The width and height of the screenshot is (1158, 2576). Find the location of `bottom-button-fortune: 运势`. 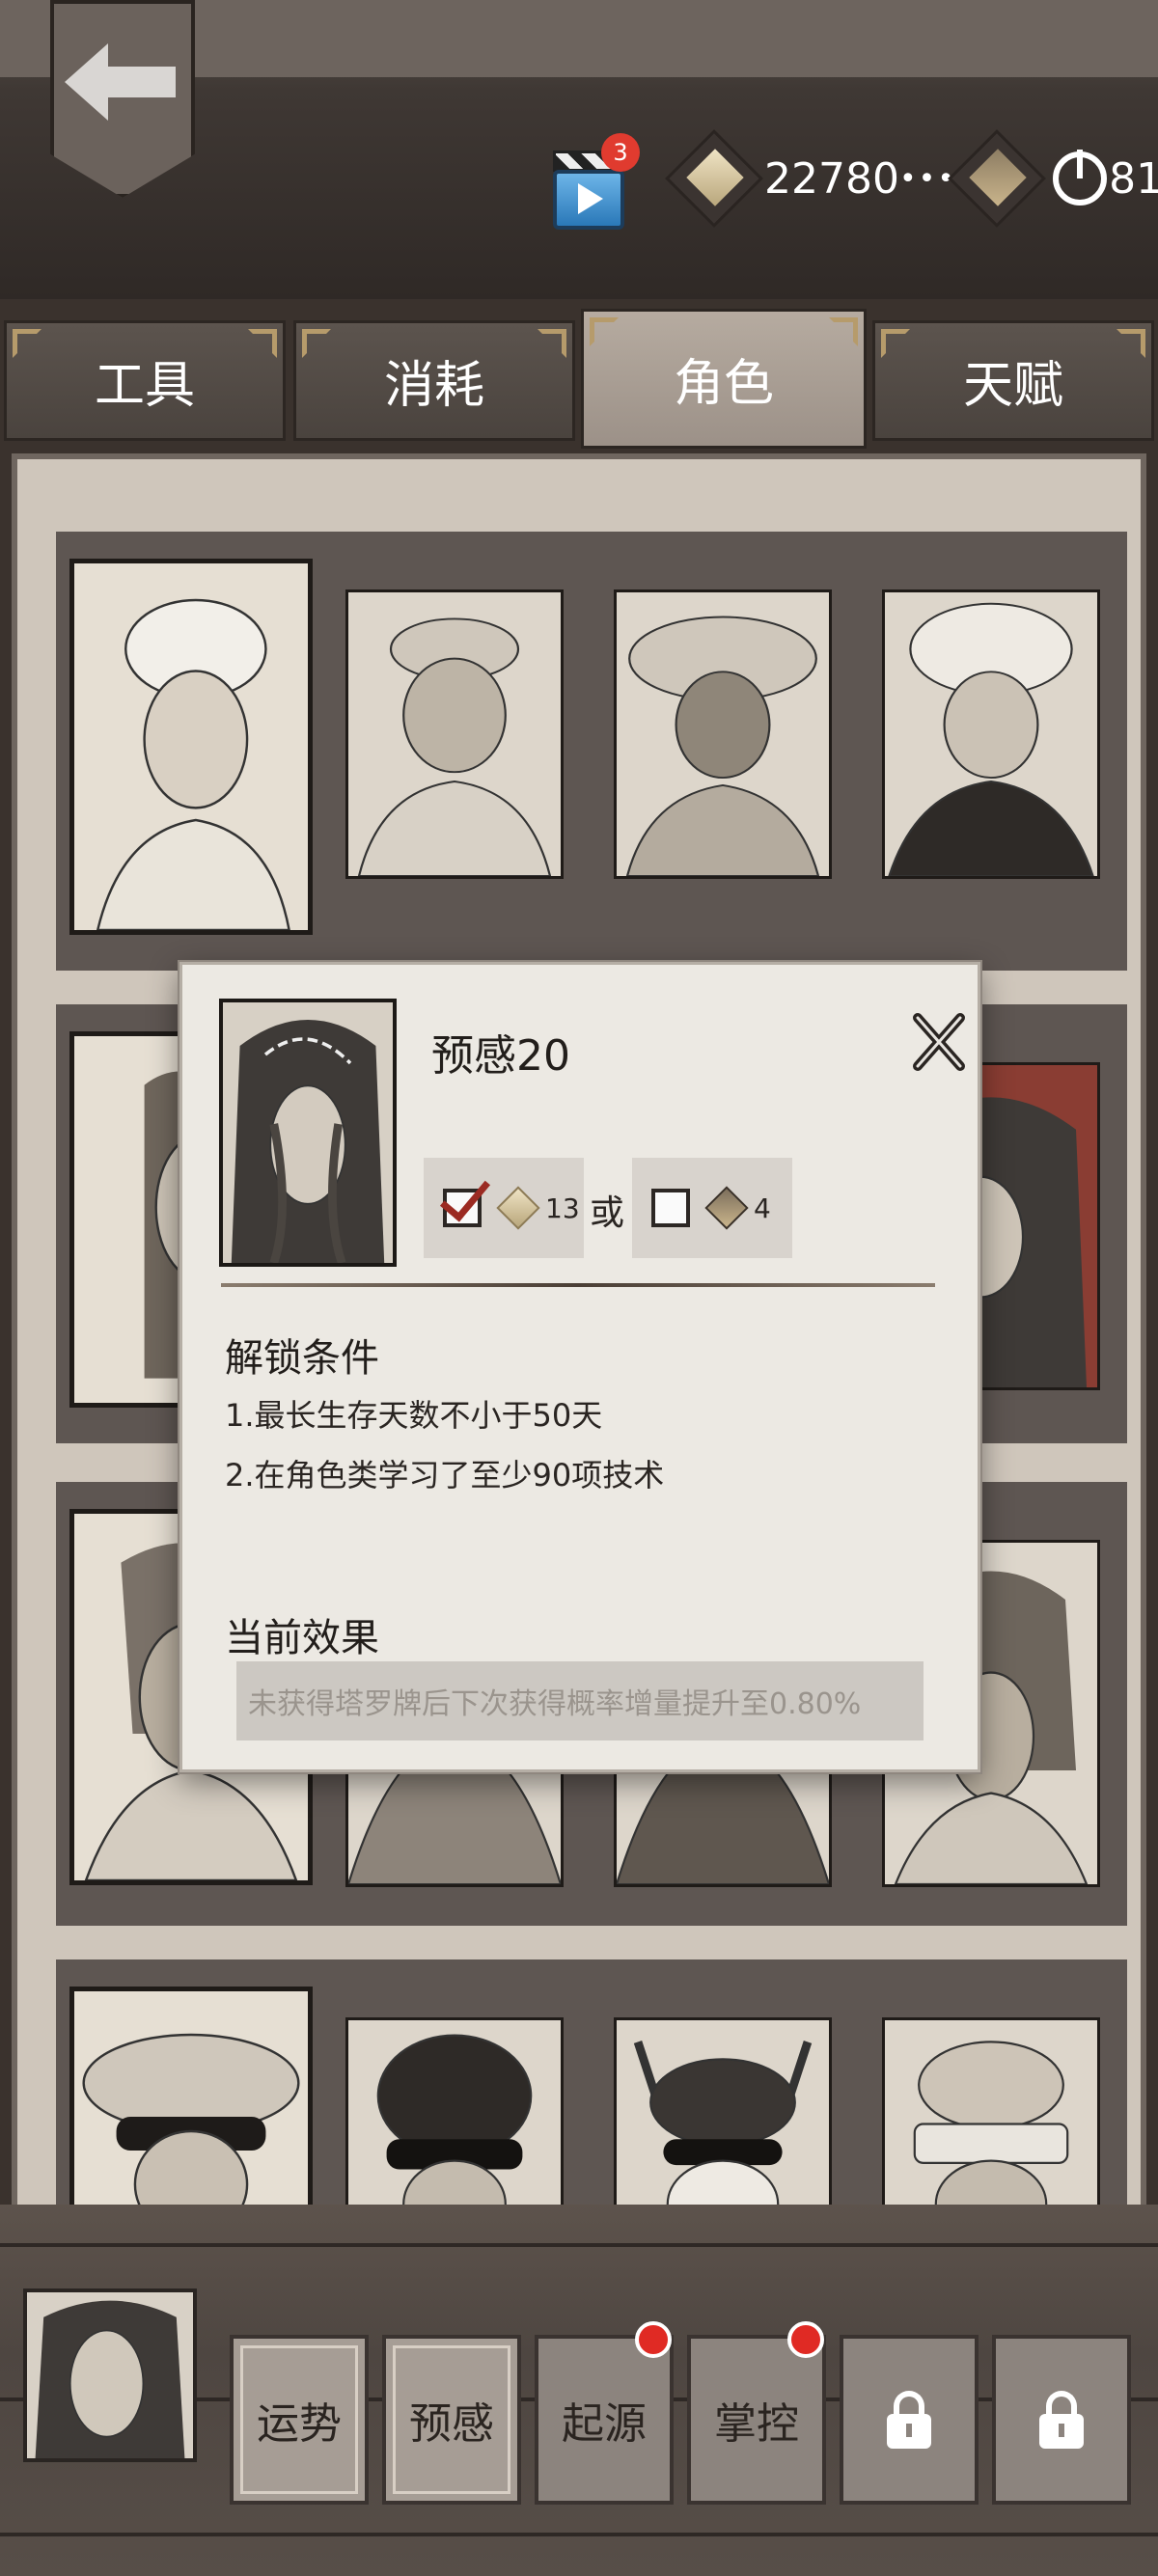

bottom-button-fortune: 运势 is located at coordinates (299, 2420).